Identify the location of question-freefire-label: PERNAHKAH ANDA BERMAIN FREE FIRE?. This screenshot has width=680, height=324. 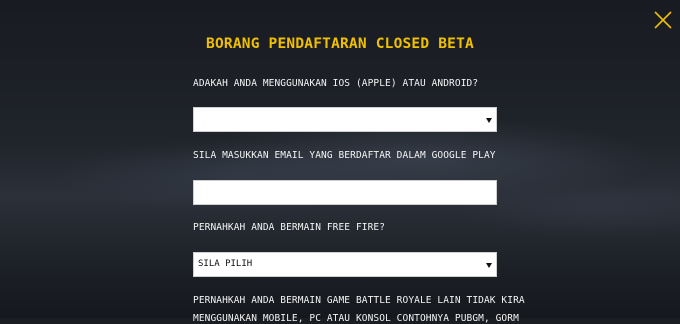
(289, 227).